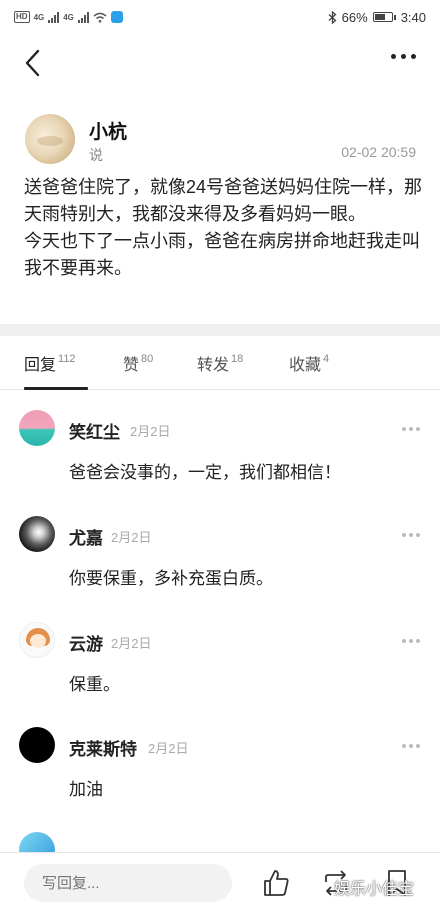 The width and height of the screenshot is (440, 913). I want to click on thumb-up-icon, so click(276, 883).